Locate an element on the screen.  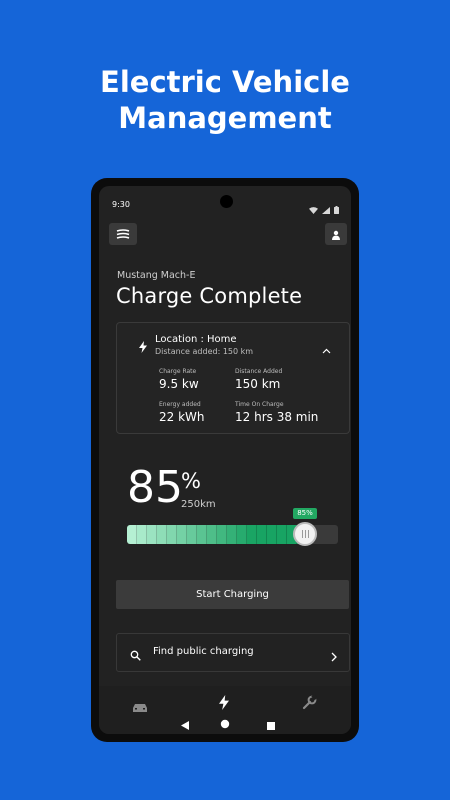
system-recents-icon is located at coordinates (271, 724).